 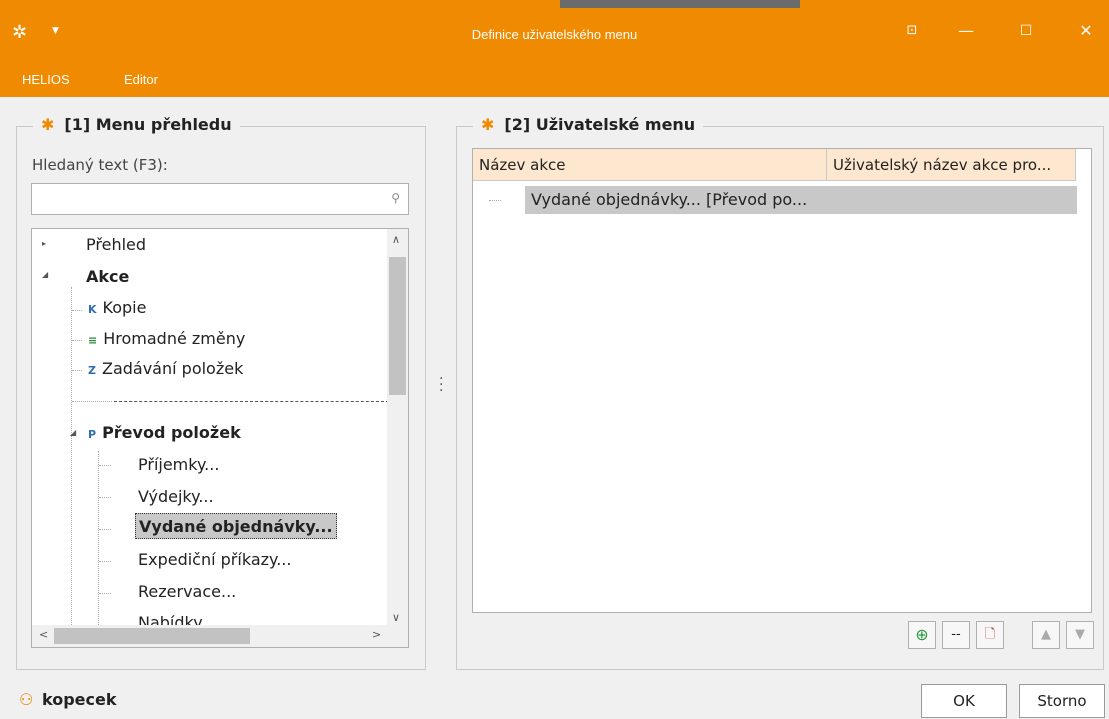 What do you see at coordinates (166, 339) in the screenshot?
I see `tree-item-hromadne-zmeny: ≡ Hromadné změny` at bounding box center [166, 339].